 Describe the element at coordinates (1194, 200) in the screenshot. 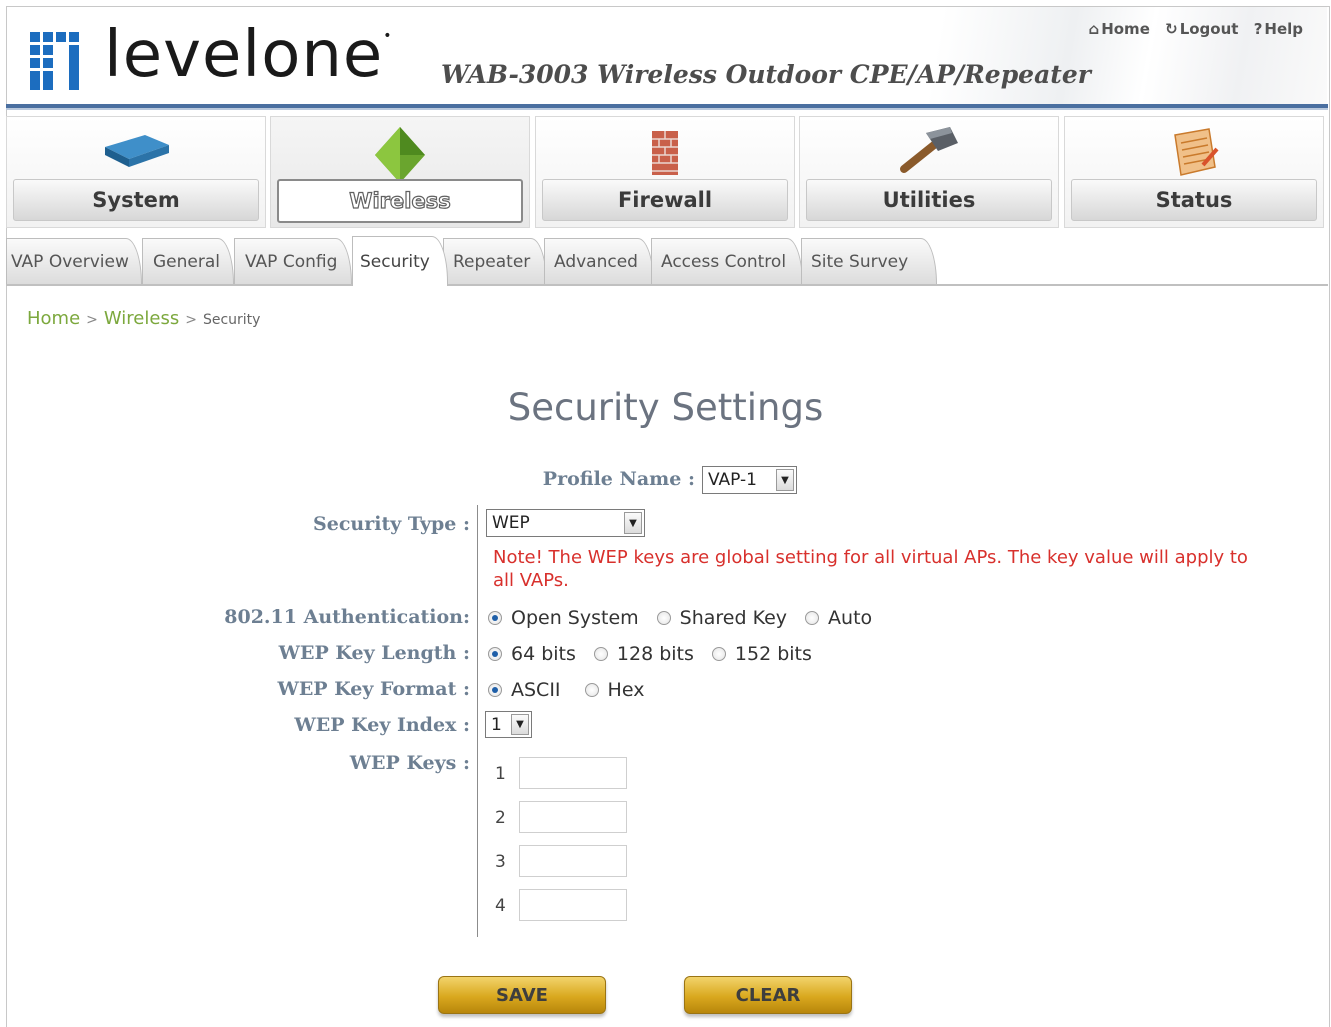

I see `menu-label-status: Status` at that location.